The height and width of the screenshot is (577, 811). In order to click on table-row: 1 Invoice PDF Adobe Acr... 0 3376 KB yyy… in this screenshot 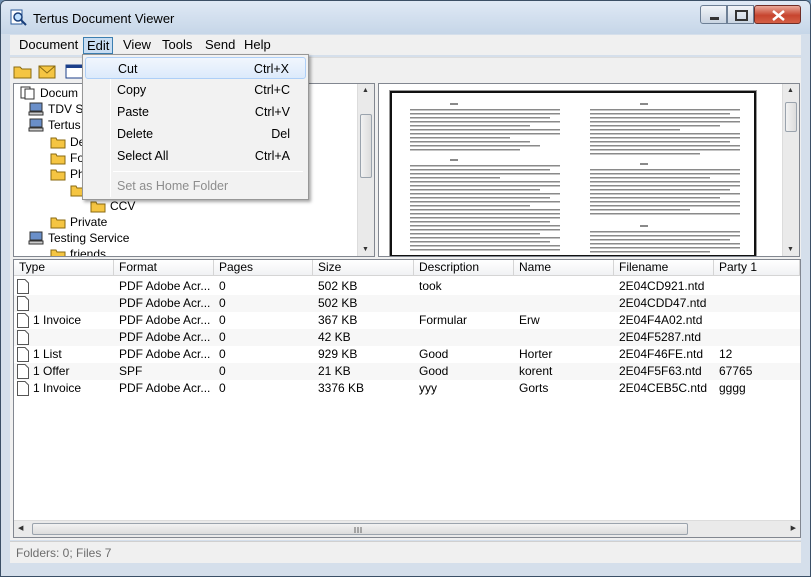, I will do `click(407, 388)`.